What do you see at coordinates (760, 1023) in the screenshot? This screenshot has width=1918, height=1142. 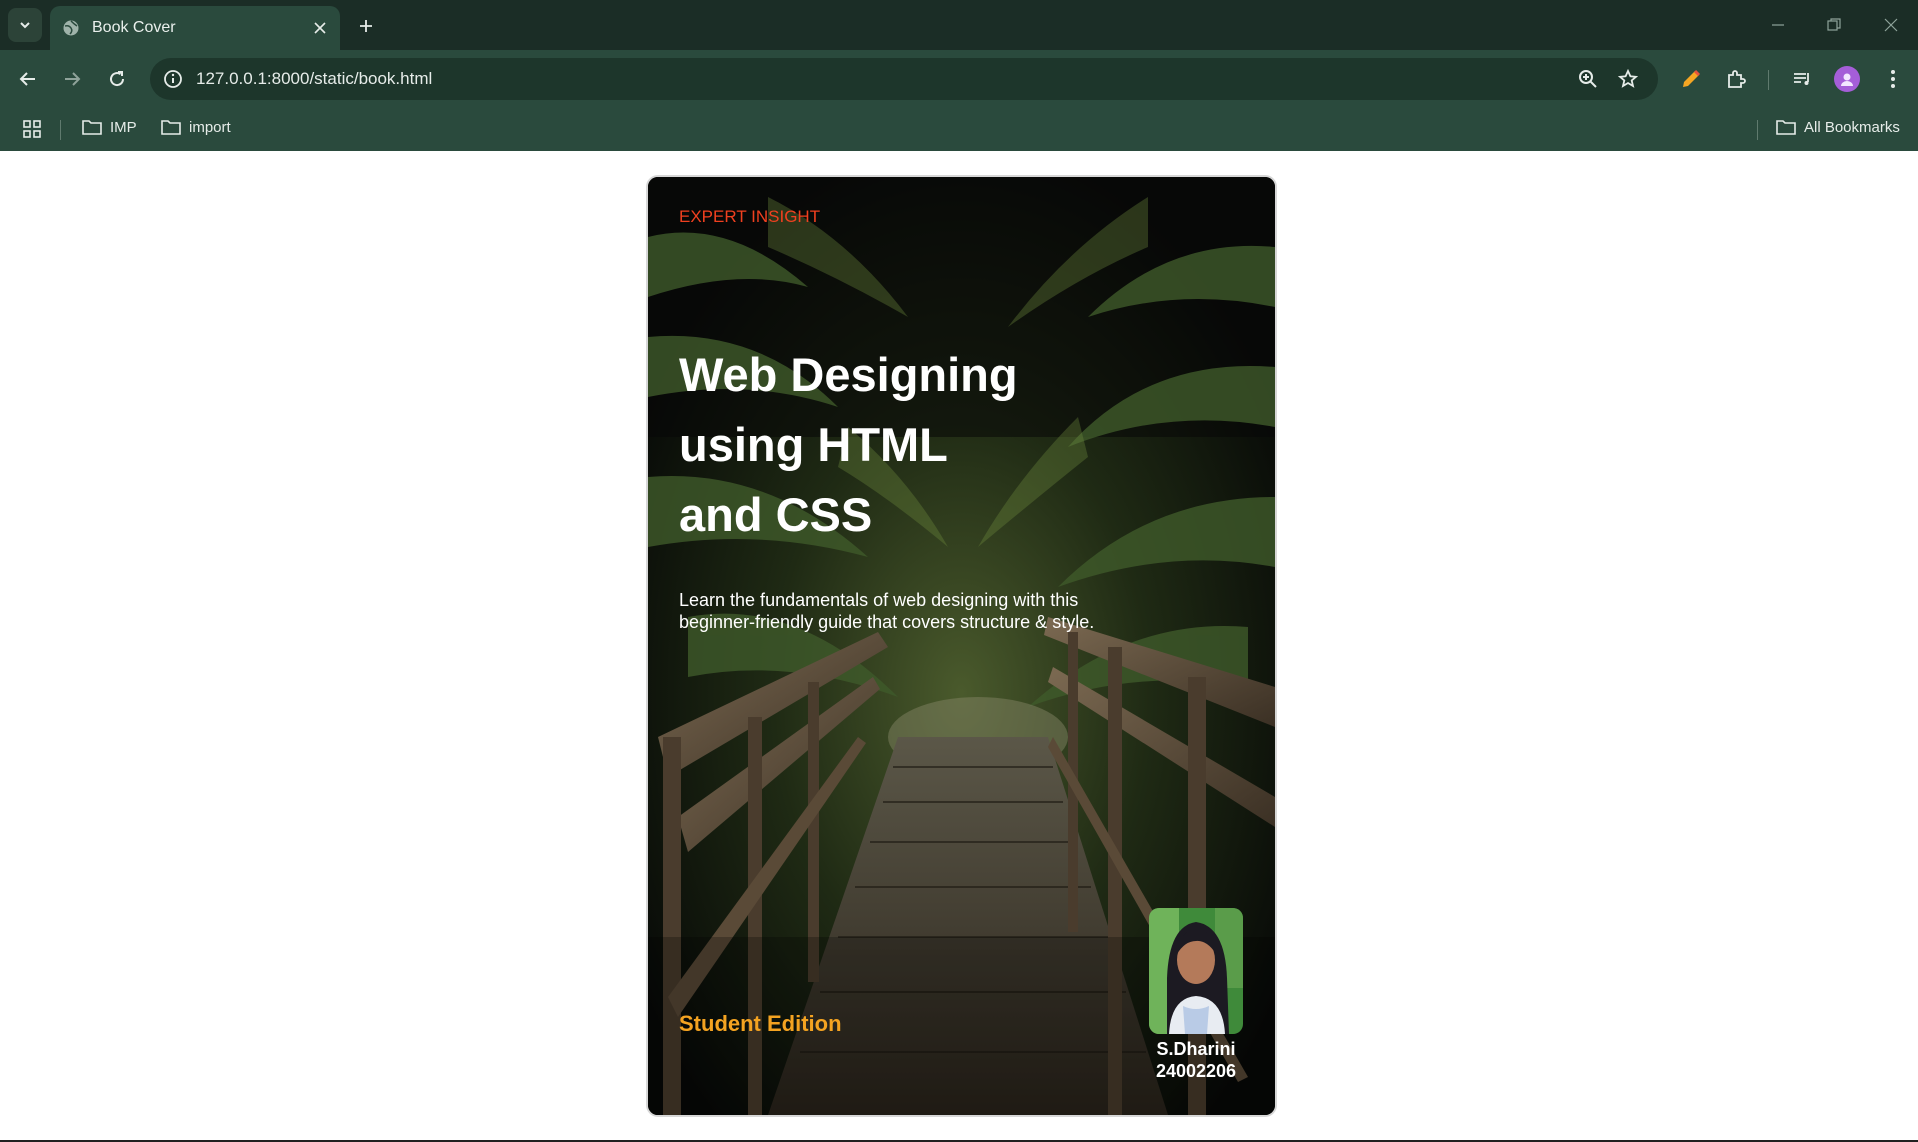 I see `edition-label: Student Edition` at bounding box center [760, 1023].